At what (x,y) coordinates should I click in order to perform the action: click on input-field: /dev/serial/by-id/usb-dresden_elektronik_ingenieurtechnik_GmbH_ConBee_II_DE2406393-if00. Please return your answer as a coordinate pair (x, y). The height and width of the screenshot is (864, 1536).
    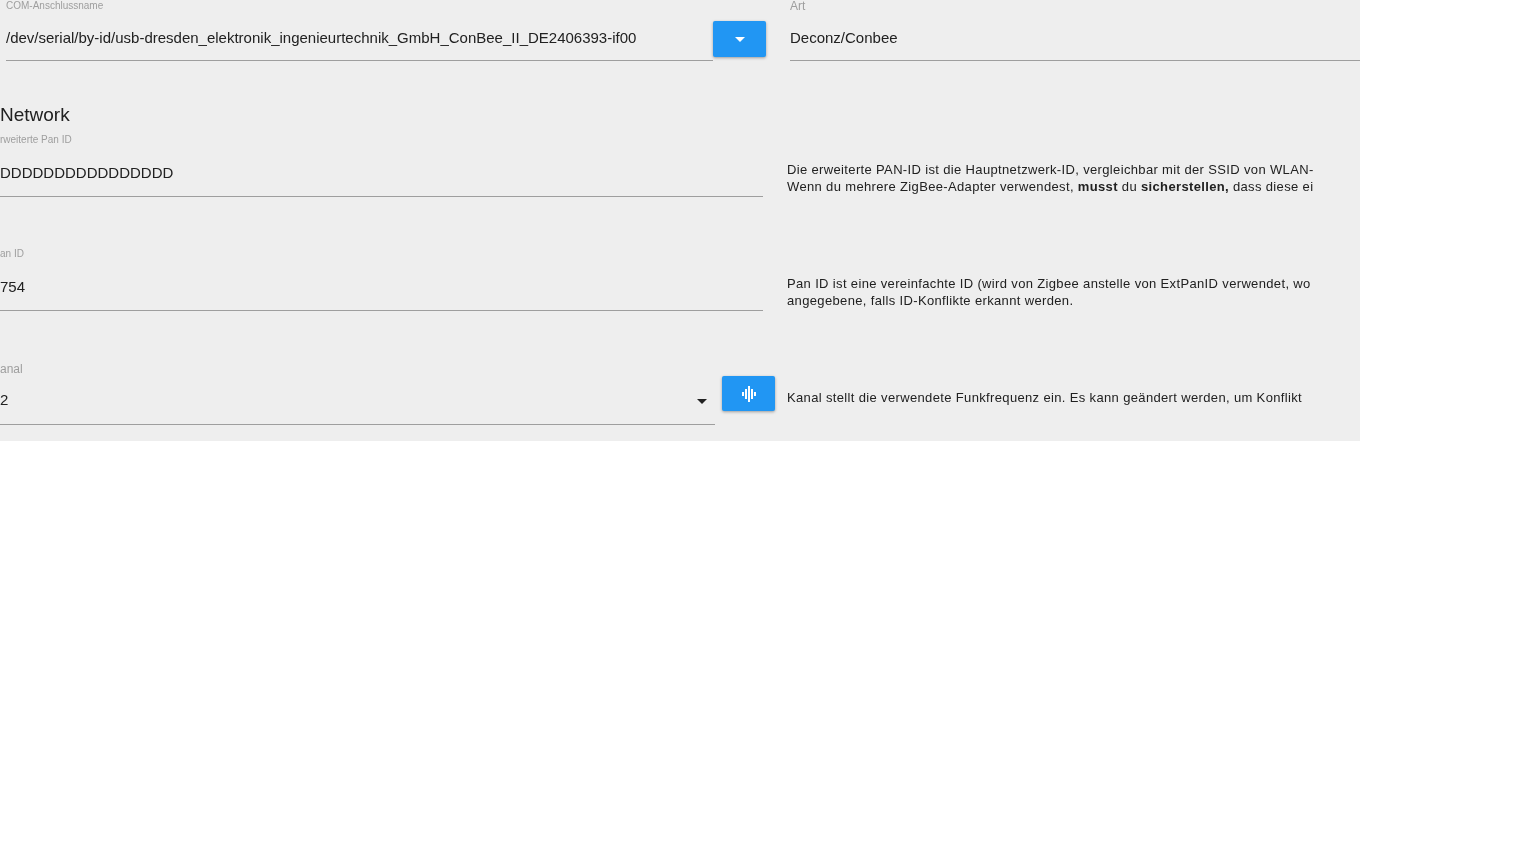
    Looking at the image, I should click on (359, 44).